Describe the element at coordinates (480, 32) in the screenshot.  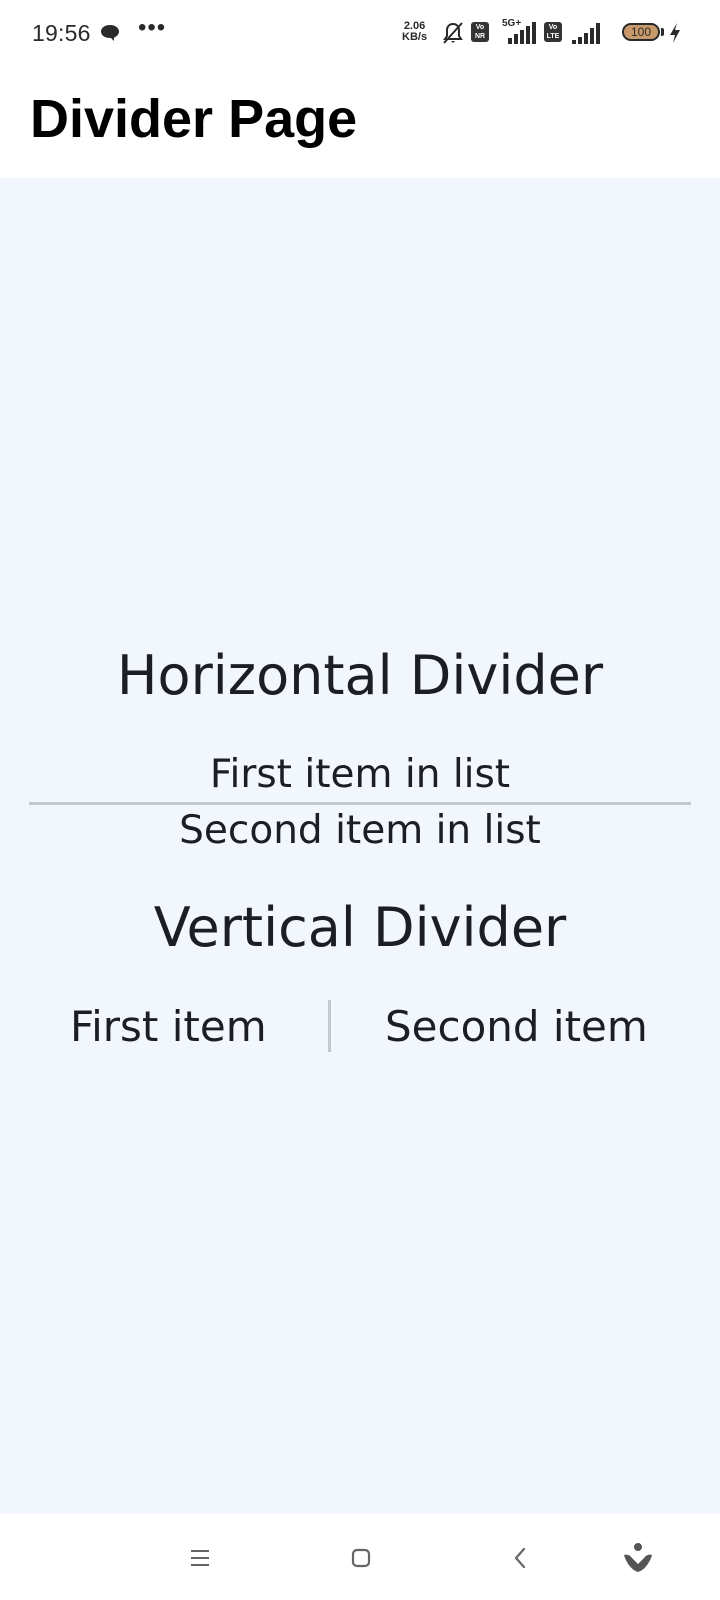
I see `volte-nr-badge: Vo NR` at that location.